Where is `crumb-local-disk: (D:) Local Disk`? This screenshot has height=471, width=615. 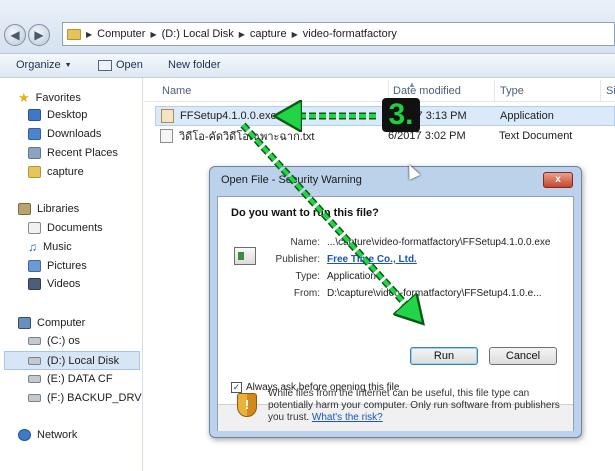 crumb-local-disk: (D:) Local Disk is located at coordinates (198, 34).